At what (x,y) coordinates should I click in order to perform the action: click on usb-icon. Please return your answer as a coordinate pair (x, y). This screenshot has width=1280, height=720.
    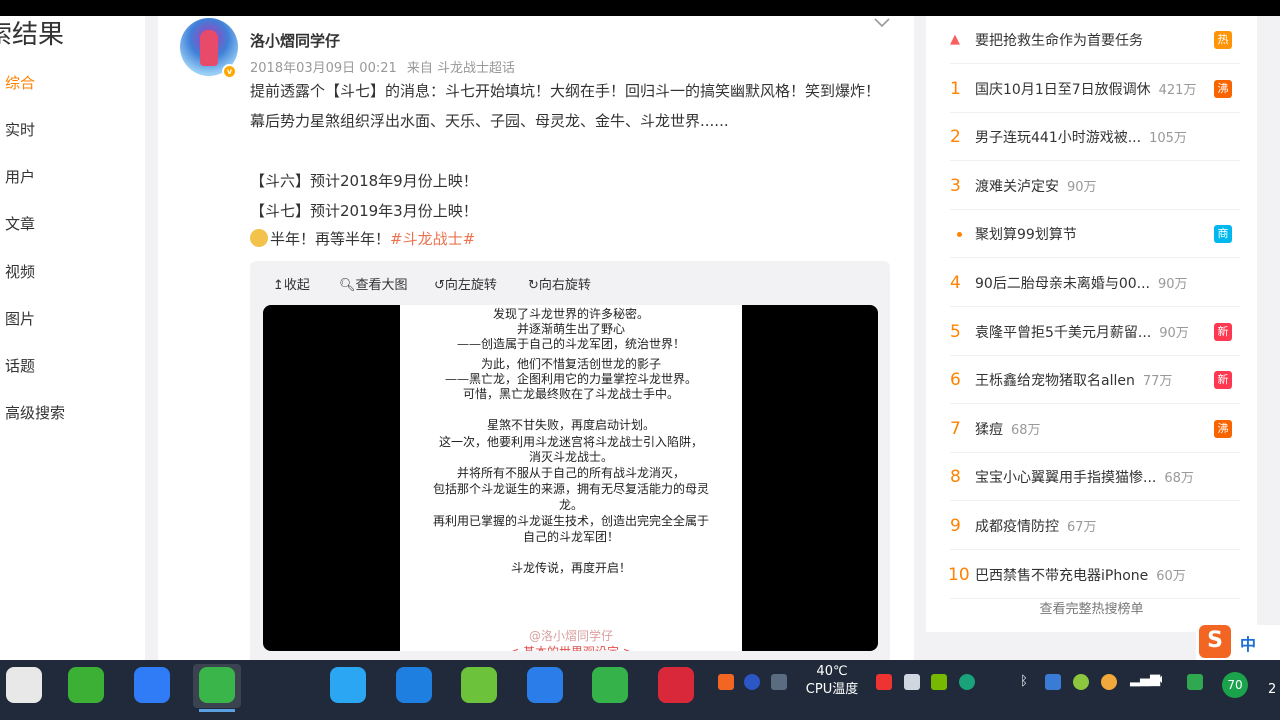
    Looking at the image, I should click on (912, 682).